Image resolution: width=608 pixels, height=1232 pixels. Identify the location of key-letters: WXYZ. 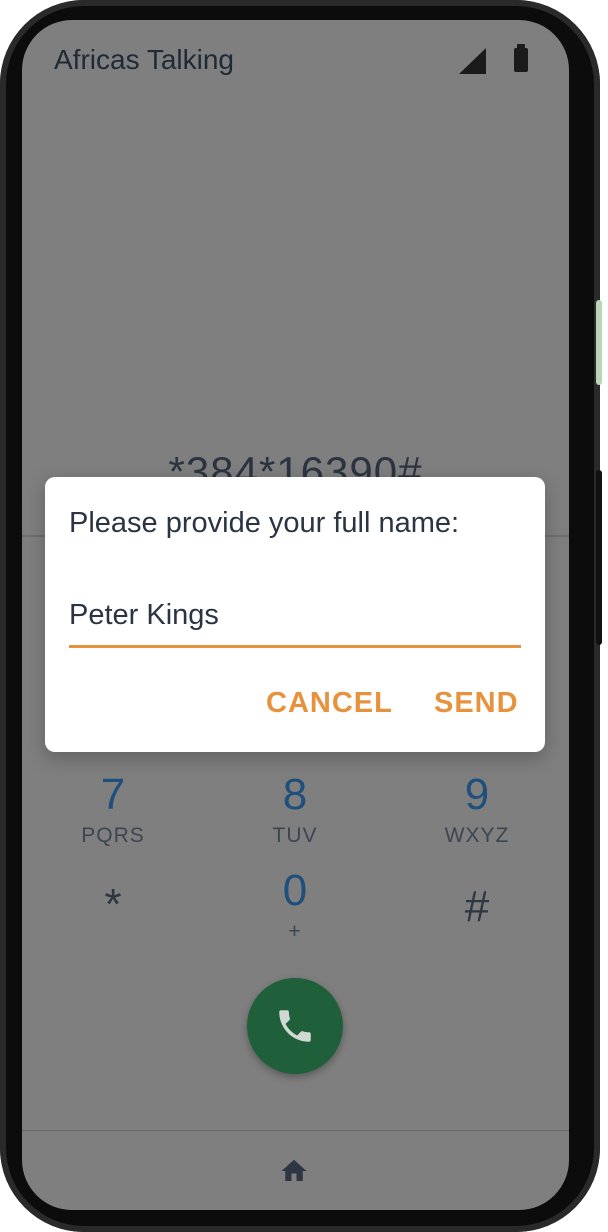
(477, 835).